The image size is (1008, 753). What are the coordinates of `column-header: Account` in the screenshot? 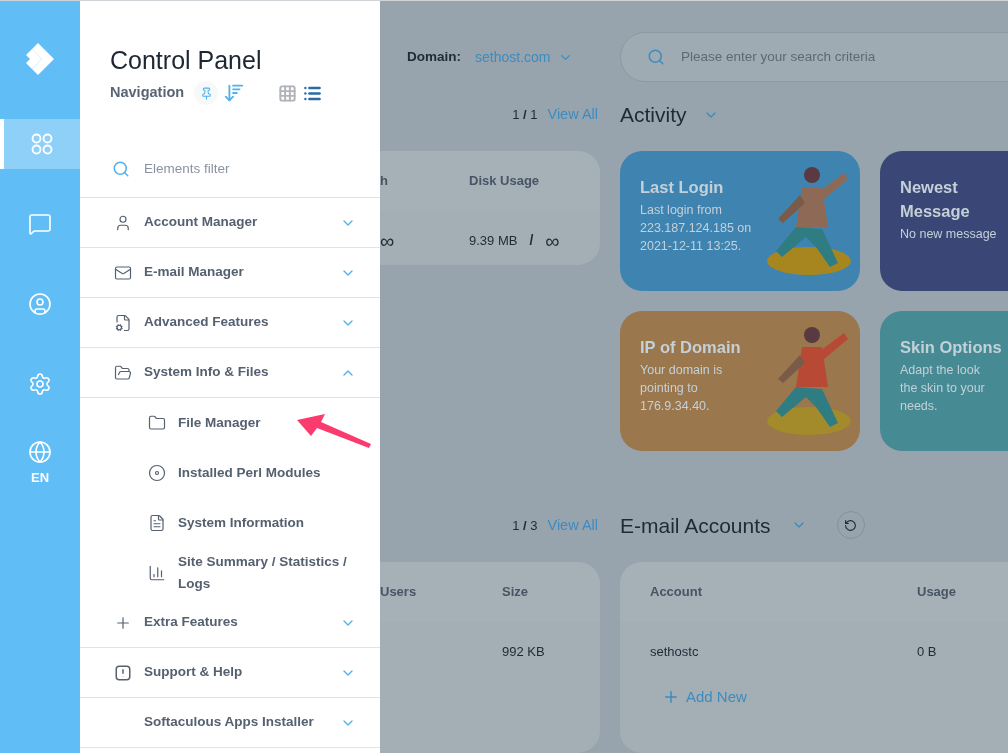 It's located at (676, 591).